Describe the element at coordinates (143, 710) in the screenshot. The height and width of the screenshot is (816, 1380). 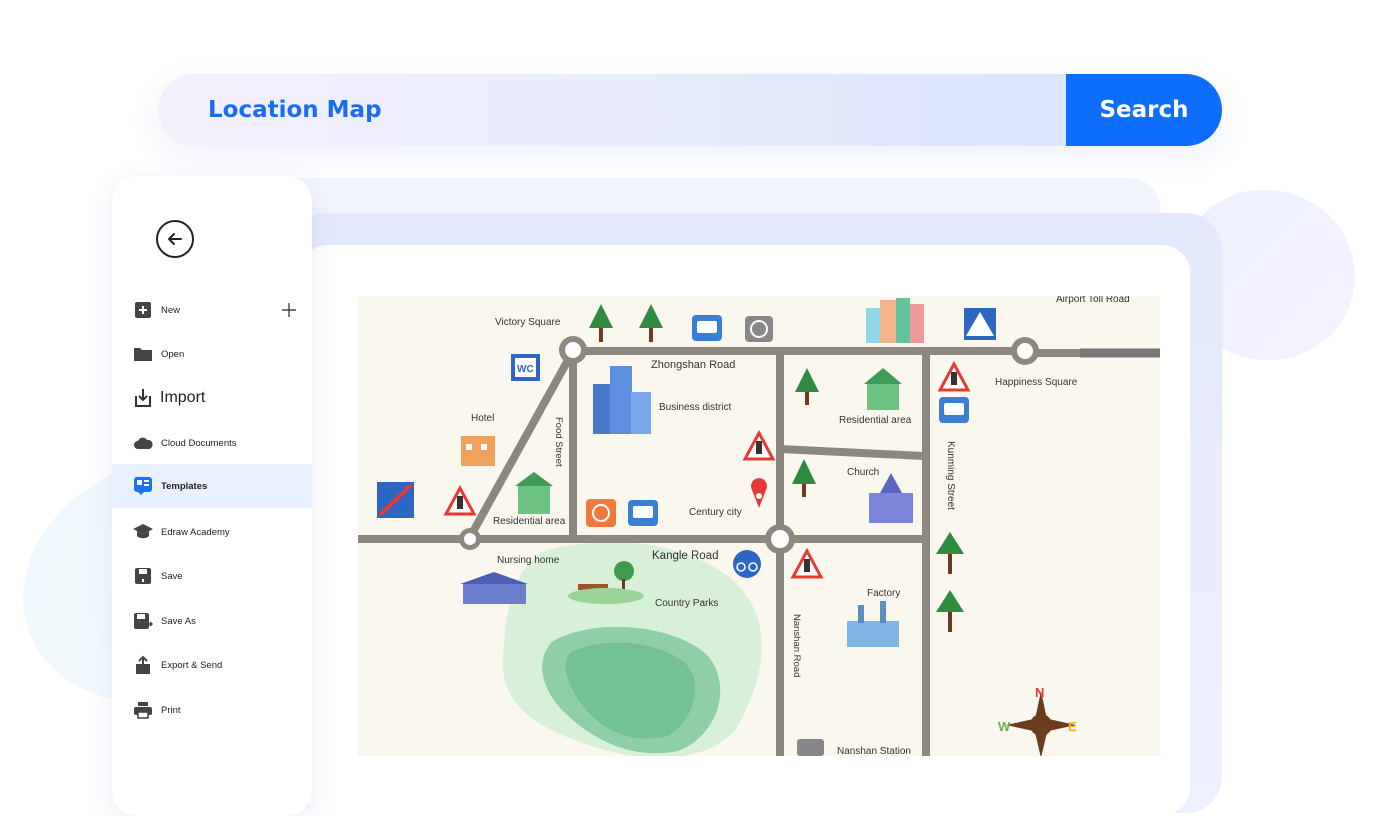
I see `print-icon` at that location.